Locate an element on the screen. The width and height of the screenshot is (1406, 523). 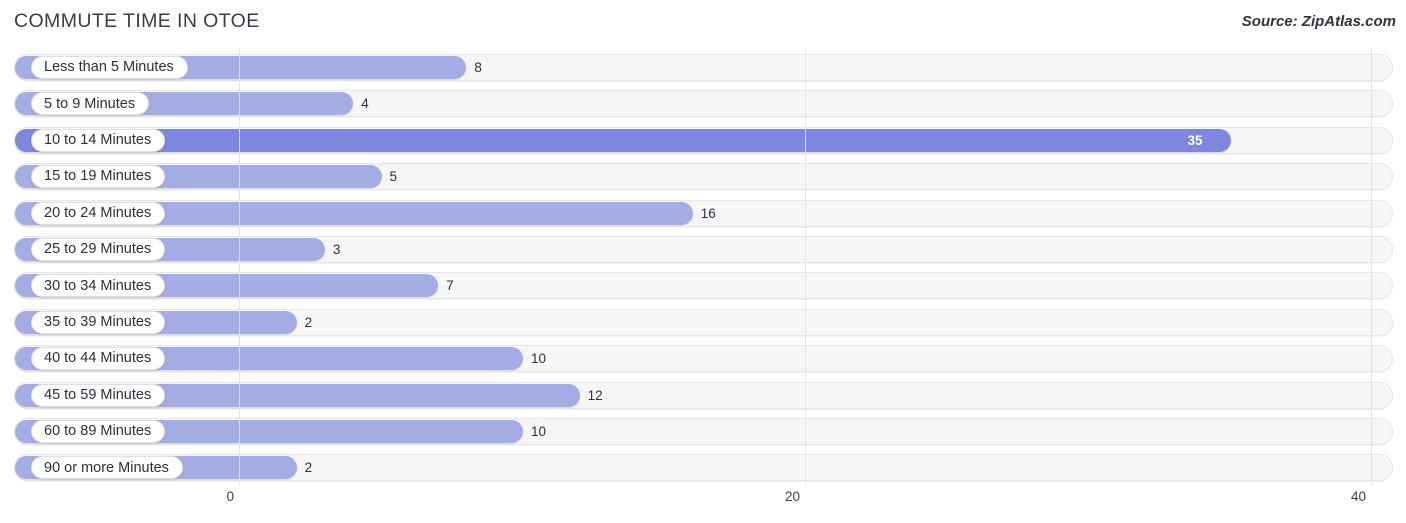
table-row: Less than 5 Minutes 8 is located at coordinates (703, 67).